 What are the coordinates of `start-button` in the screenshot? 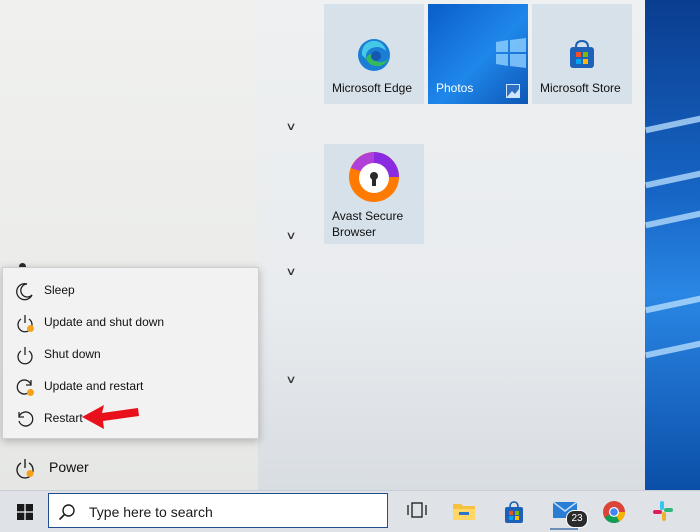 It's located at (24, 511).